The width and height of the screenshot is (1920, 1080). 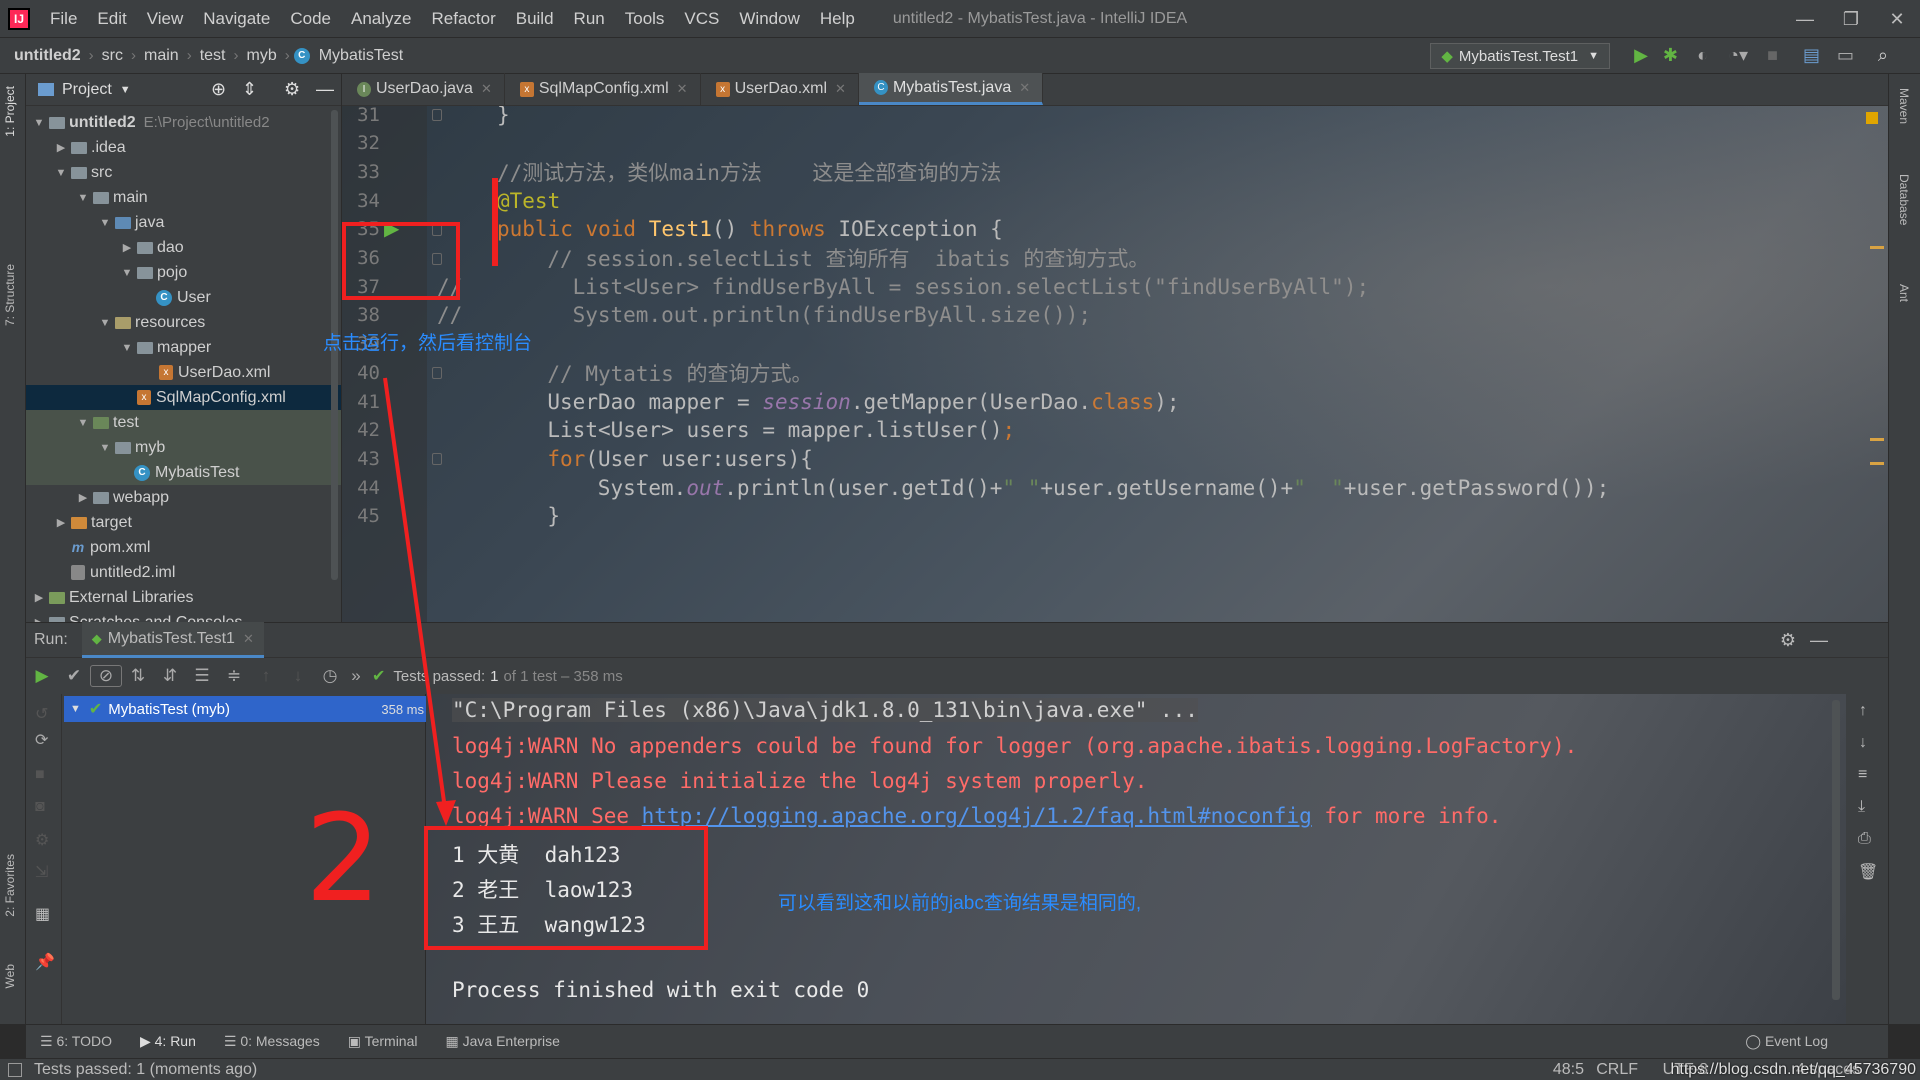 I want to click on tree-item: ▶Scratches and Consoles, so click(x=183, y=616).